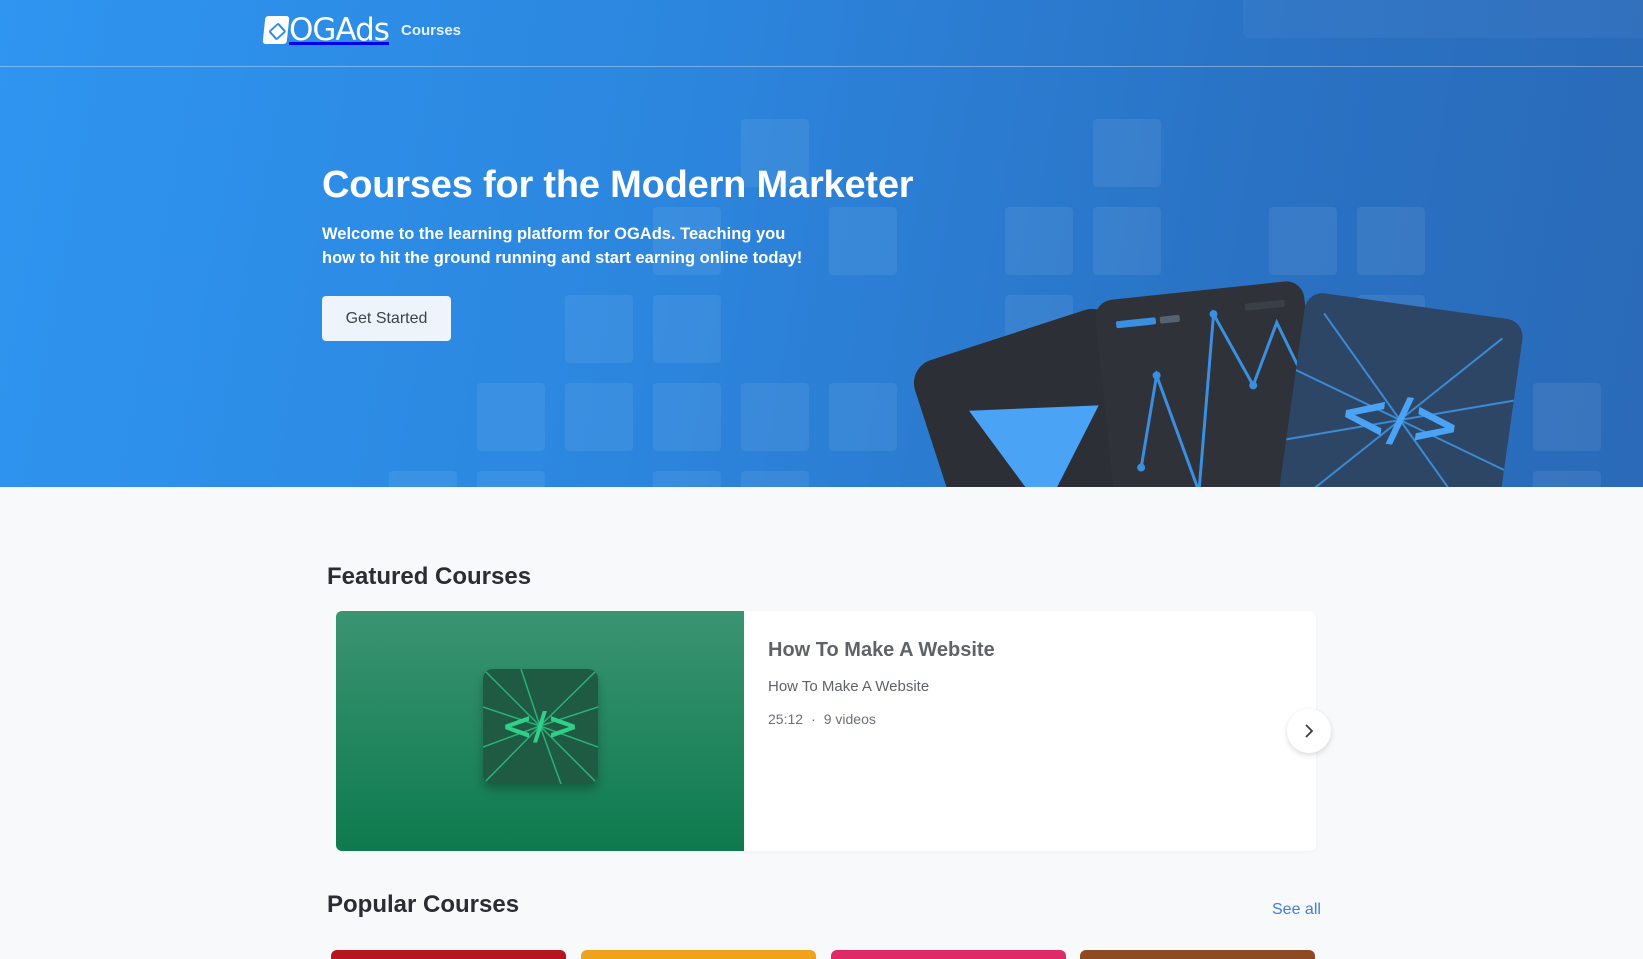 This screenshot has width=1643, height=959. I want to click on site-logo: OGAds, so click(326, 30).